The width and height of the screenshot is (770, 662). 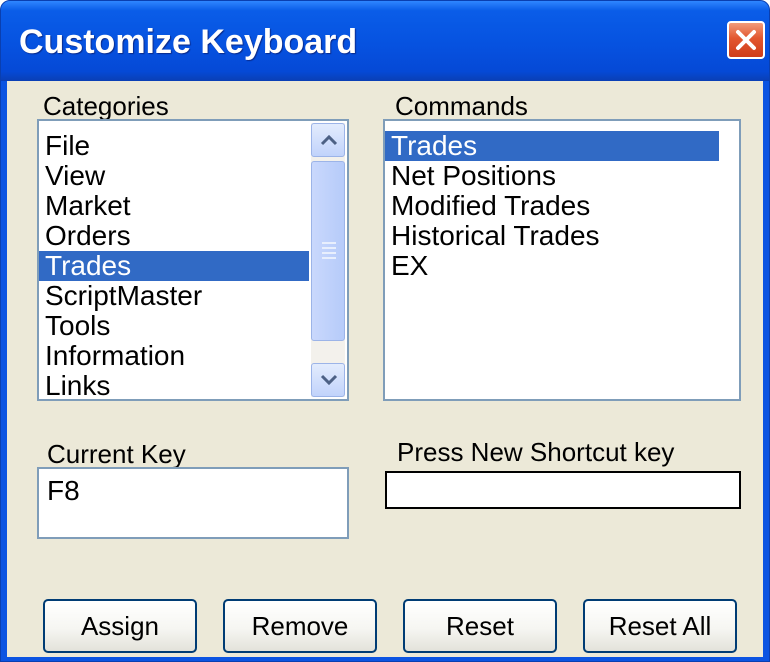 What do you see at coordinates (174, 296) in the screenshot?
I see `category-item-scriptmaster: ScriptMaster` at bounding box center [174, 296].